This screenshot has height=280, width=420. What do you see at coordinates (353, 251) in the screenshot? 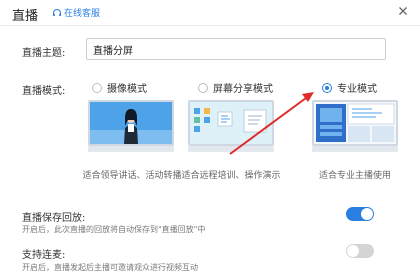
I see `co-streaming-toggle-knob` at bounding box center [353, 251].